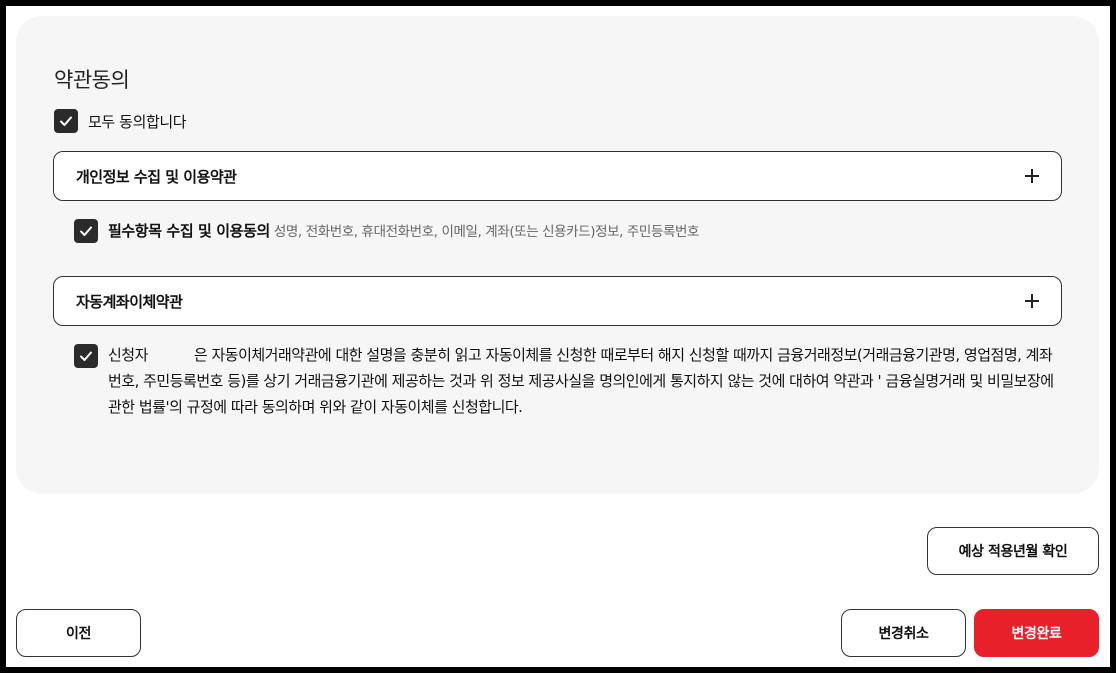 The width and height of the screenshot is (1116, 673). I want to click on section-title: 약관동의, so click(92, 80).